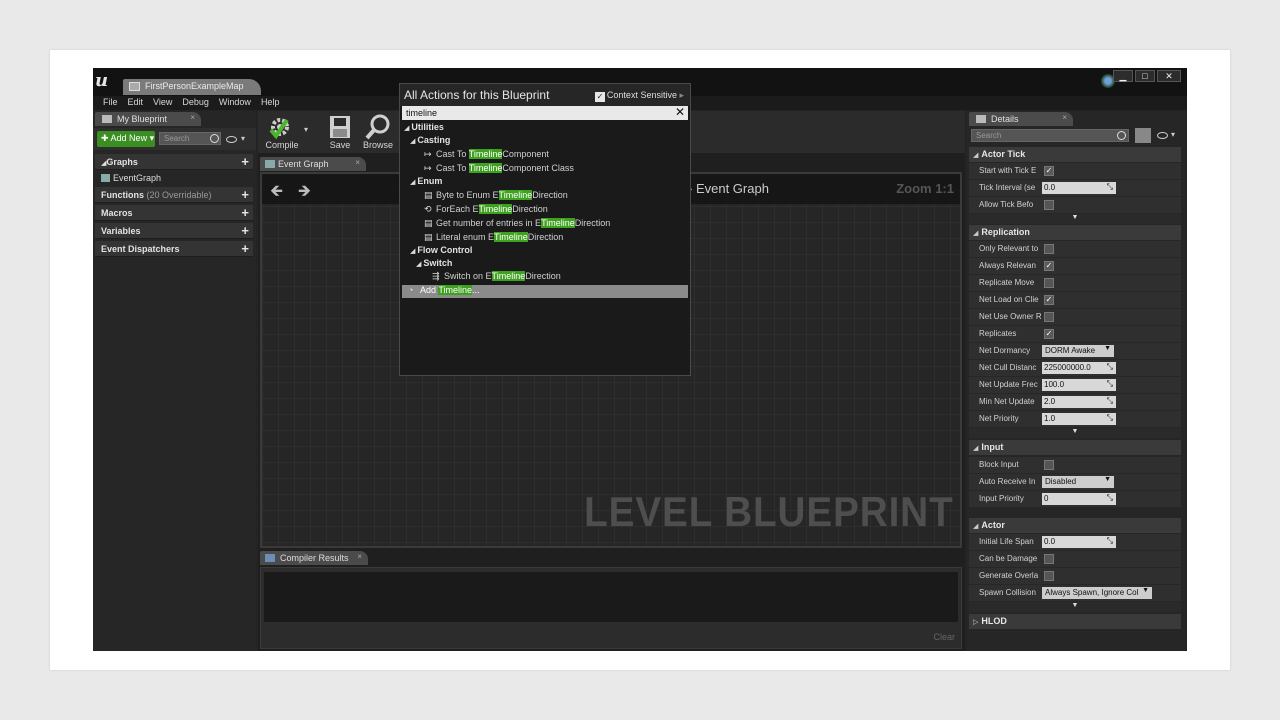 This screenshot has height=720, width=1280. What do you see at coordinates (1049, 249) in the screenshot?
I see `only-relevant-checkbox` at bounding box center [1049, 249].